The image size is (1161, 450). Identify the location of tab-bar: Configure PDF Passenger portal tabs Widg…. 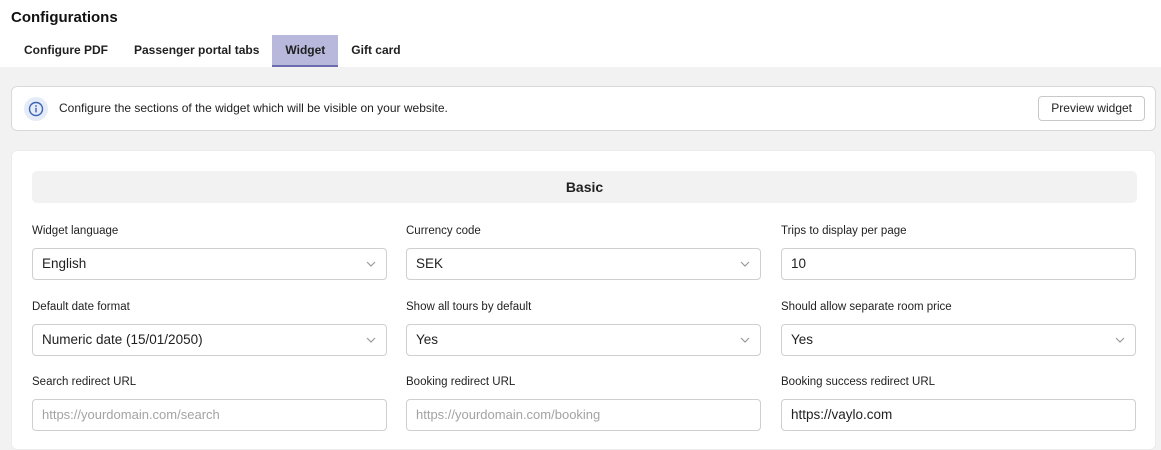
(212, 51).